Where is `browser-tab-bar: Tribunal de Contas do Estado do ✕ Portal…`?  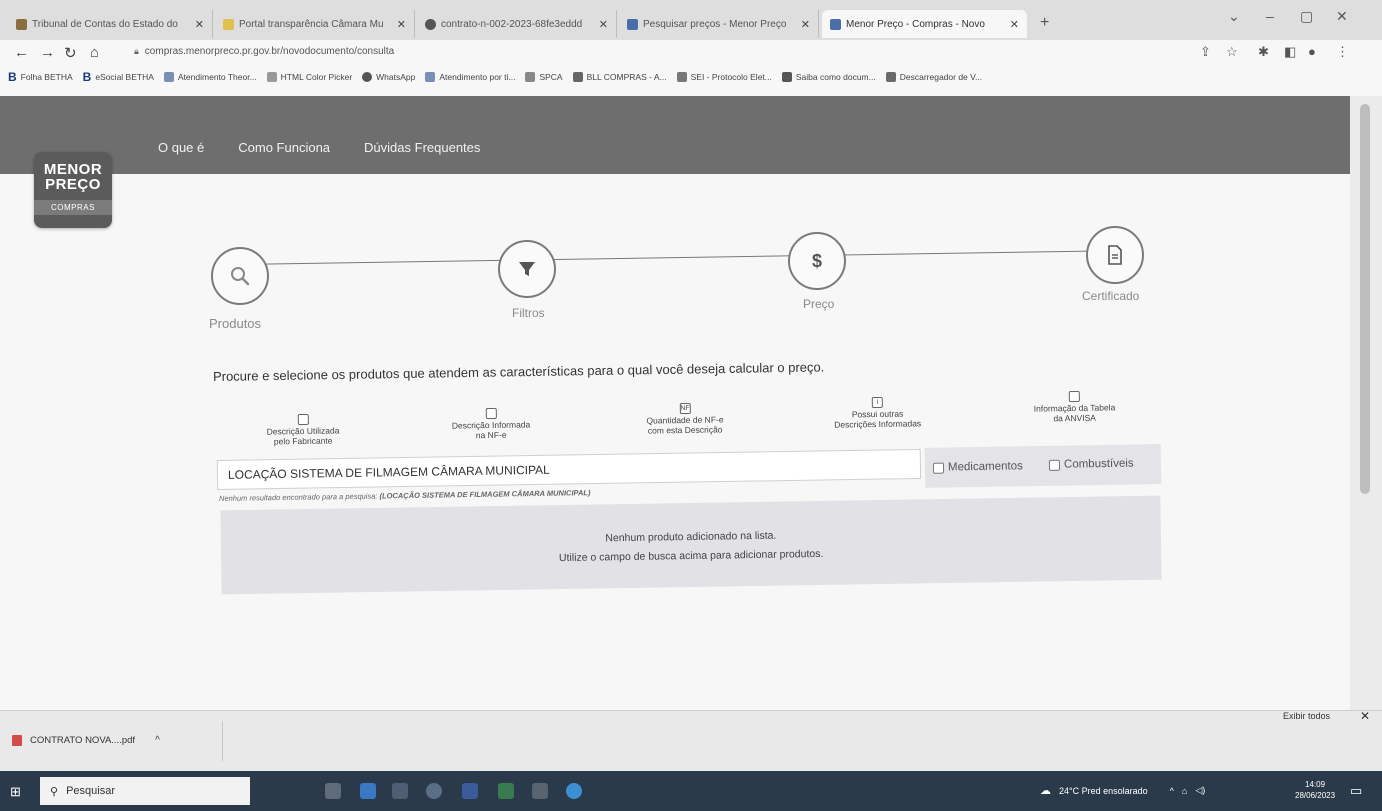
browser-tab-bar: Tribunal de Contas do Estado do ✕ Portal… is located at coordinates (691, 20).